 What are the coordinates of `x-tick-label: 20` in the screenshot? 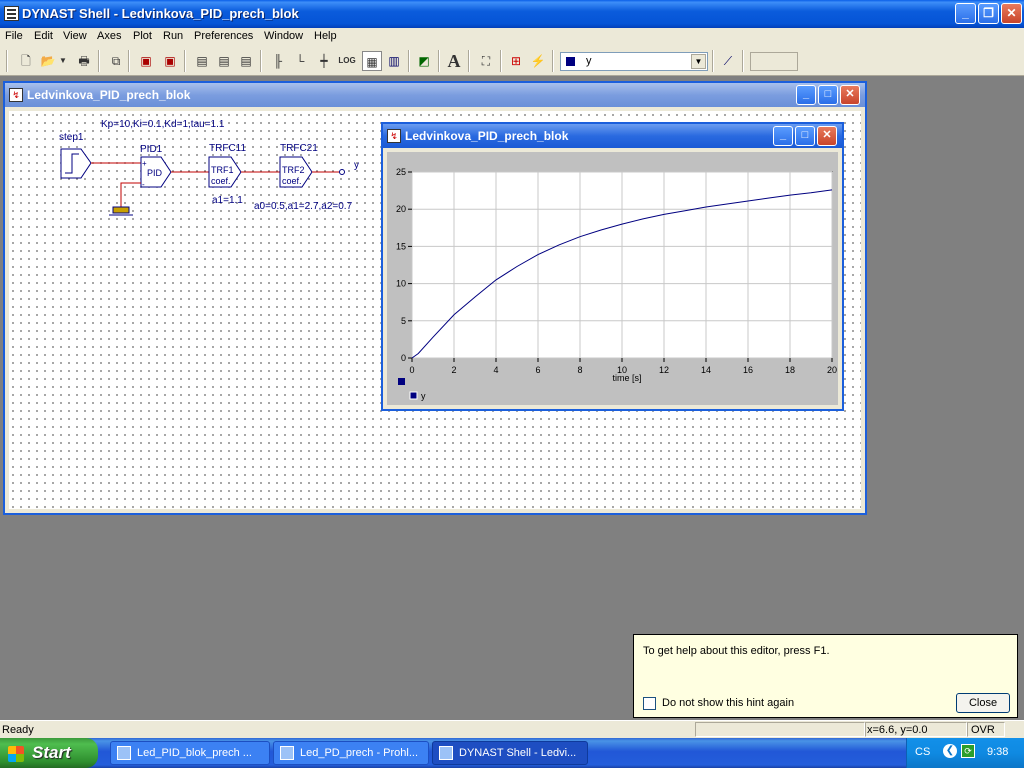 It's located at (832, 370).